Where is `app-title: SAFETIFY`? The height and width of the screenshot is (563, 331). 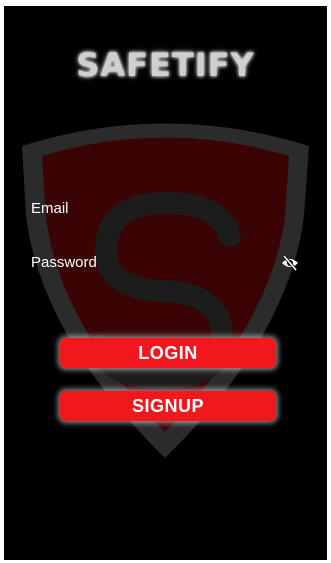
app-title: SAFETIFY is located at coordinates (165, 65).